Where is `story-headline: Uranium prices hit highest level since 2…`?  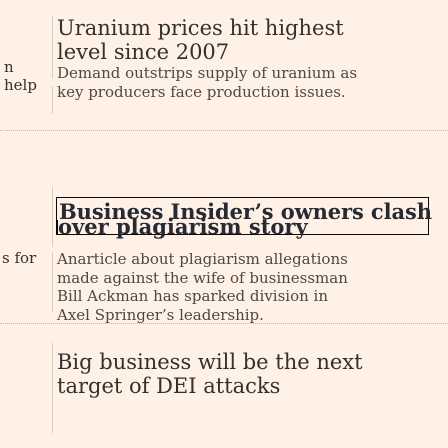 story-headline: Uranium prices hit highest level since 2… is located at coordinates (222, 40).